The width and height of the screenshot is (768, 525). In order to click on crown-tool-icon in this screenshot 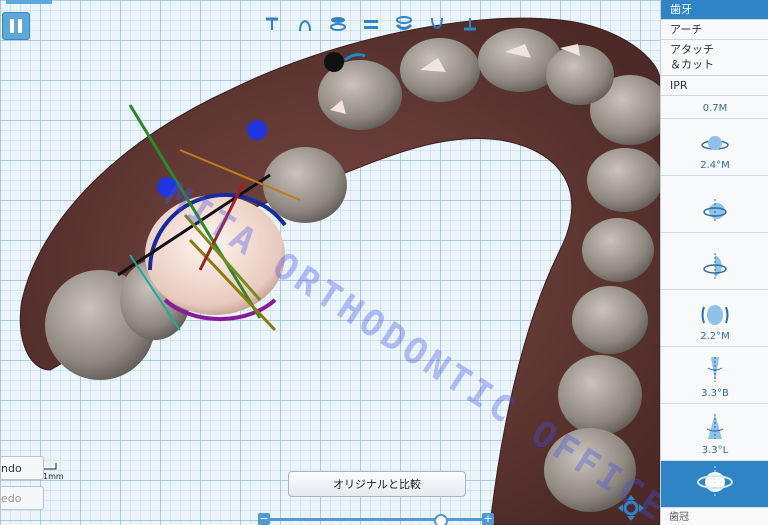, I will do `click(715, 482)`.